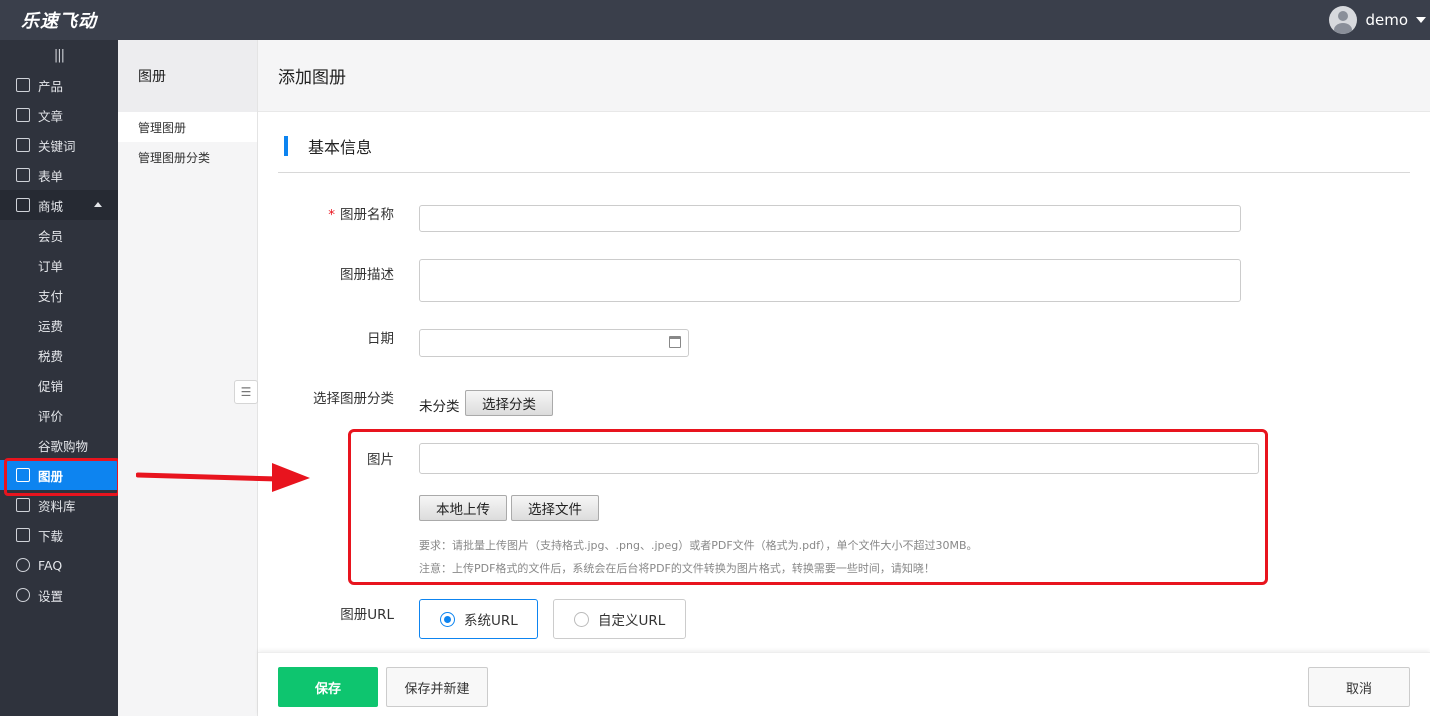  I want to click on sidebar-item-faq: FAQ, so click(59, 565).